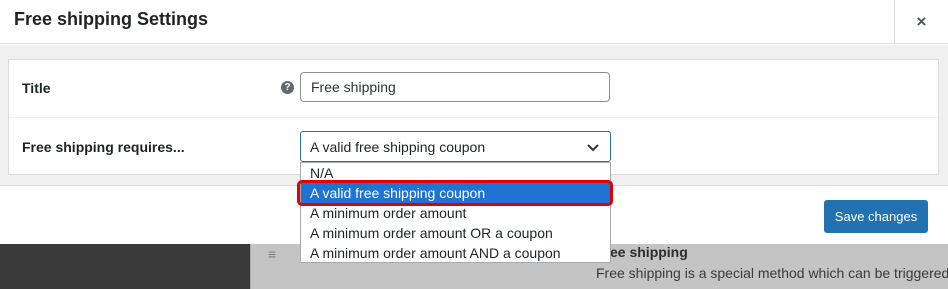  What do you see at coordinates (455, 253) in the screenshot?
I see `option-minimum-amount-and-coupon: A minimum order amount AND a coupon` at bounding box center [455, 253].